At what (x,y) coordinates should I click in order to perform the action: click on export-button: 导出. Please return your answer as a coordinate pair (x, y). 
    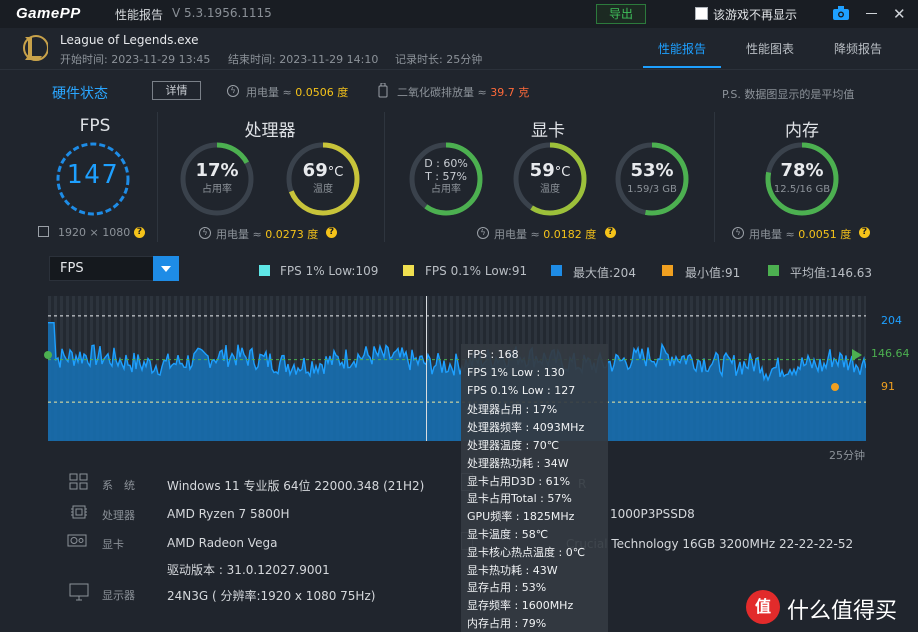
    Looking at the image, I should click on (621, 14).